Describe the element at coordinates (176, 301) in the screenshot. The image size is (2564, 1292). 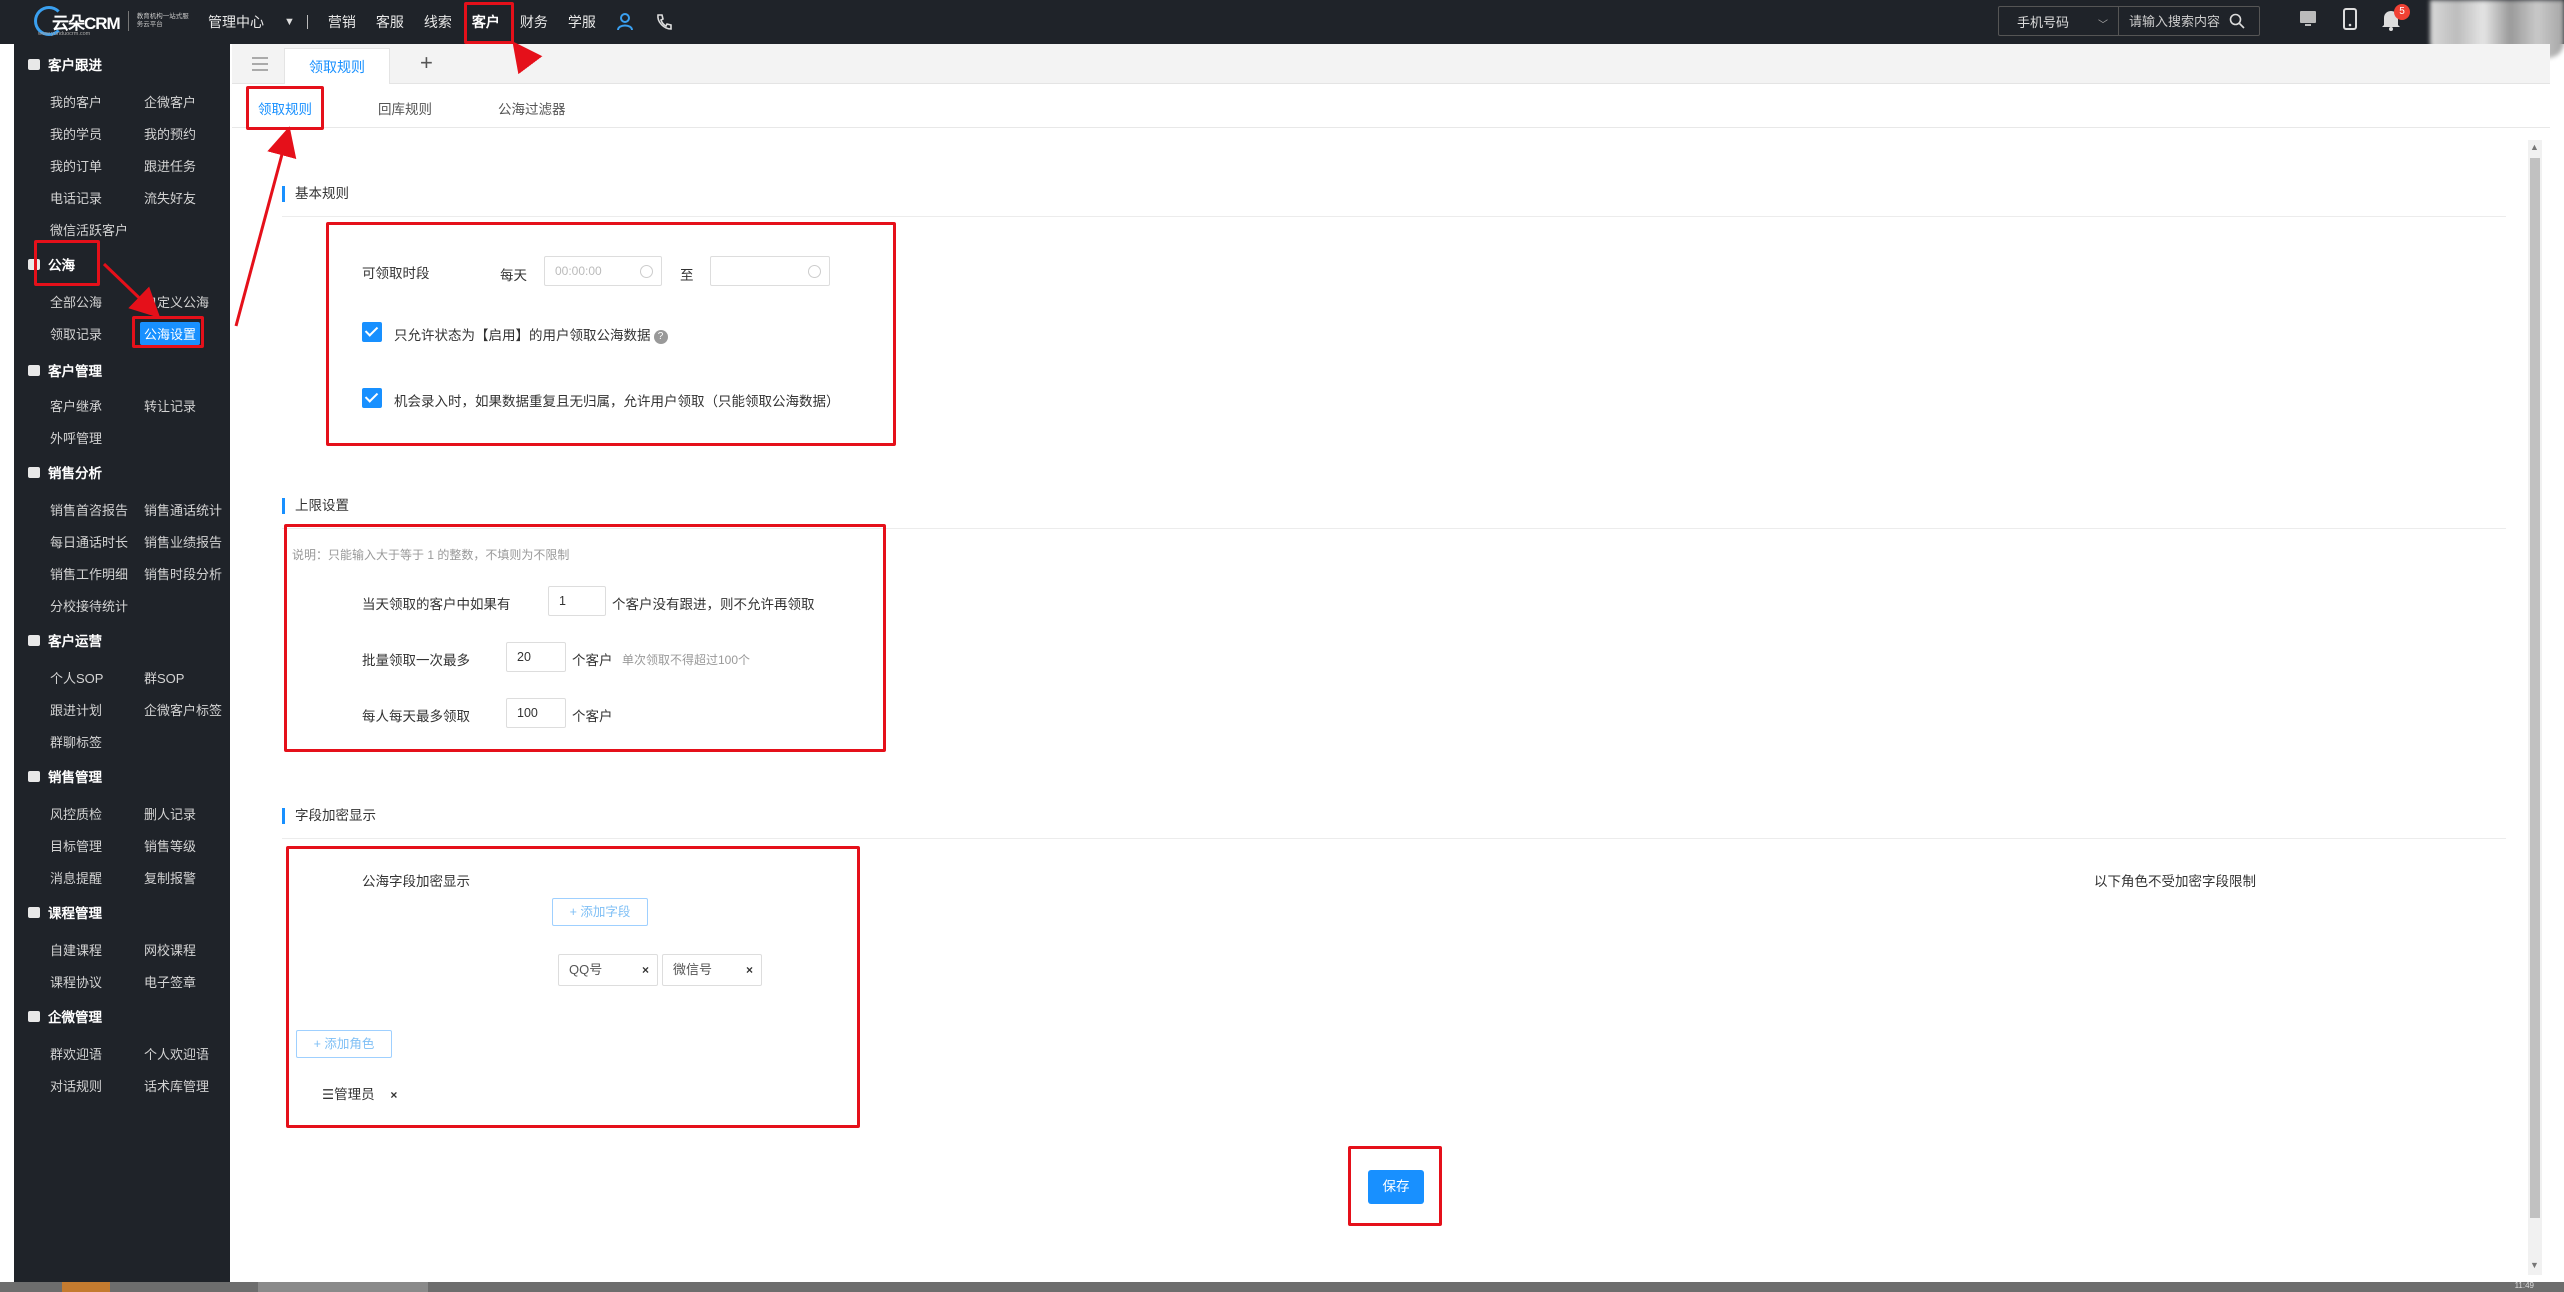
I see `sidebar-item-custom-pools: 自定义公海` at that location.